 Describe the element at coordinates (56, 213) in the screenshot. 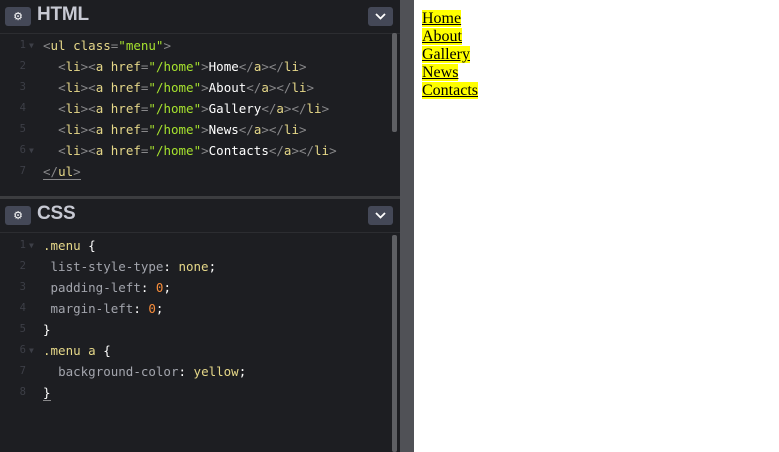

I see `css-panel-title: CSS` at that location.